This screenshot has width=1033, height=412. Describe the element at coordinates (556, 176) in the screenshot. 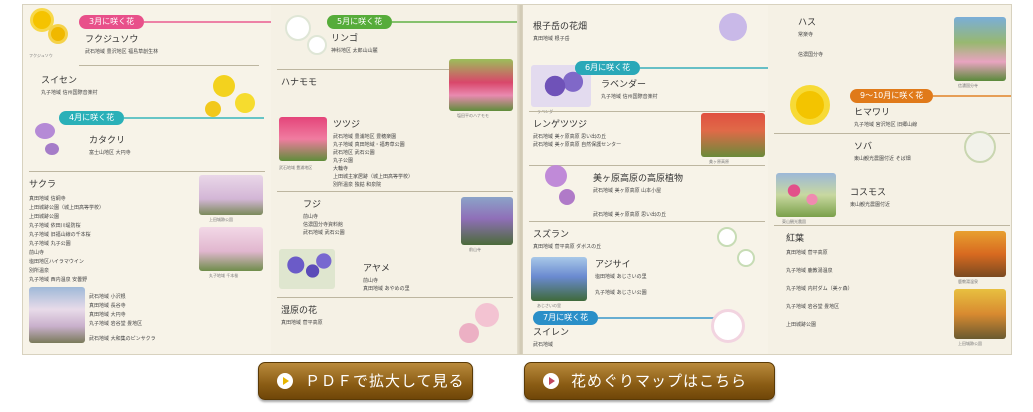

I see `kogen-illustration` at that location.